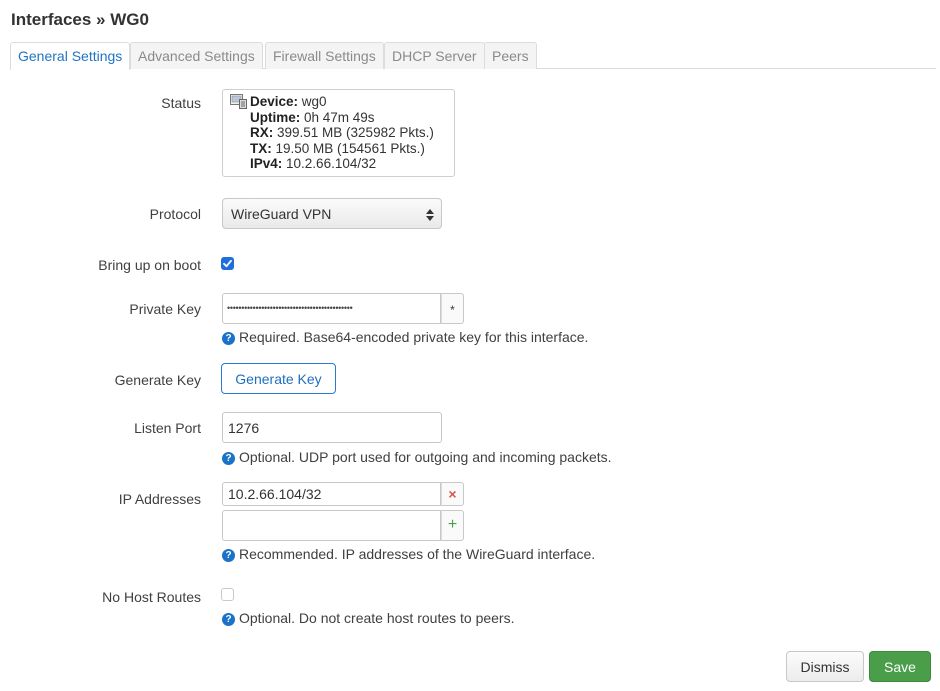 The height and width of the screenshot is (691, 940). I want to click on dismiss-button: Dismiss, so click(825, 666).